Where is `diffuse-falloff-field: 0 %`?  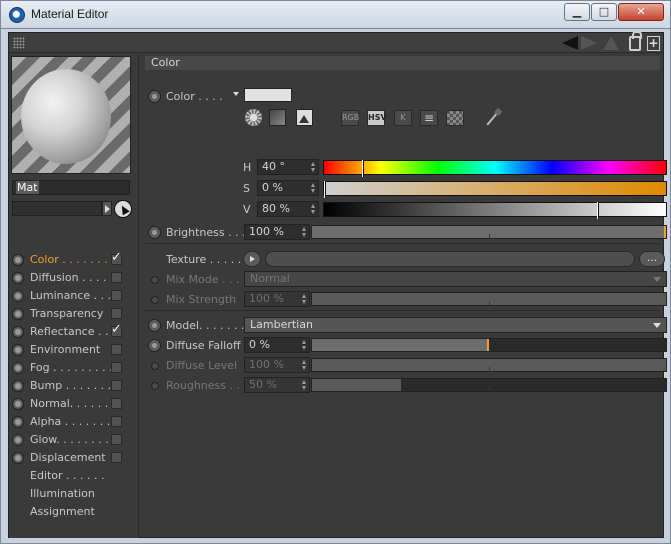
diffuse-falloff-field: 0 % is located at coordinates (277, 345).